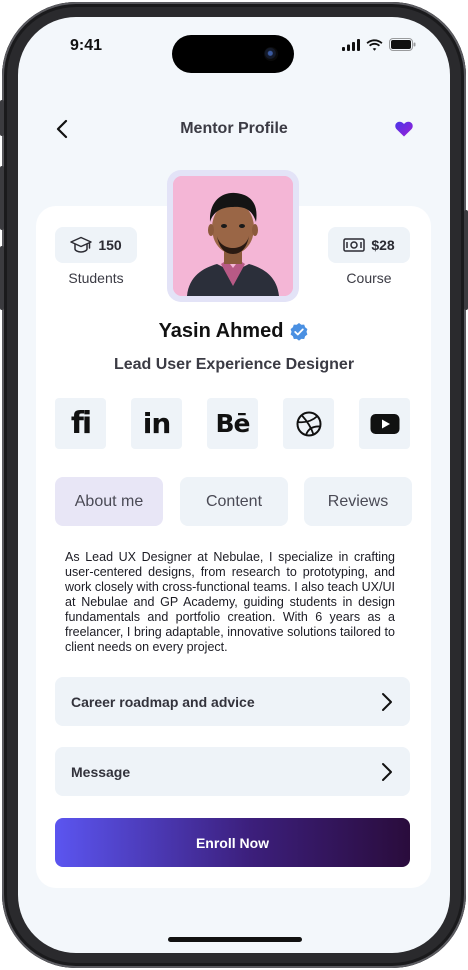 The width and height of the screenshot is (468, 970). What do you see at coordinates (2, 278) in the screenshot?
I see `volume-down-button` at bounding box center [2, 278].